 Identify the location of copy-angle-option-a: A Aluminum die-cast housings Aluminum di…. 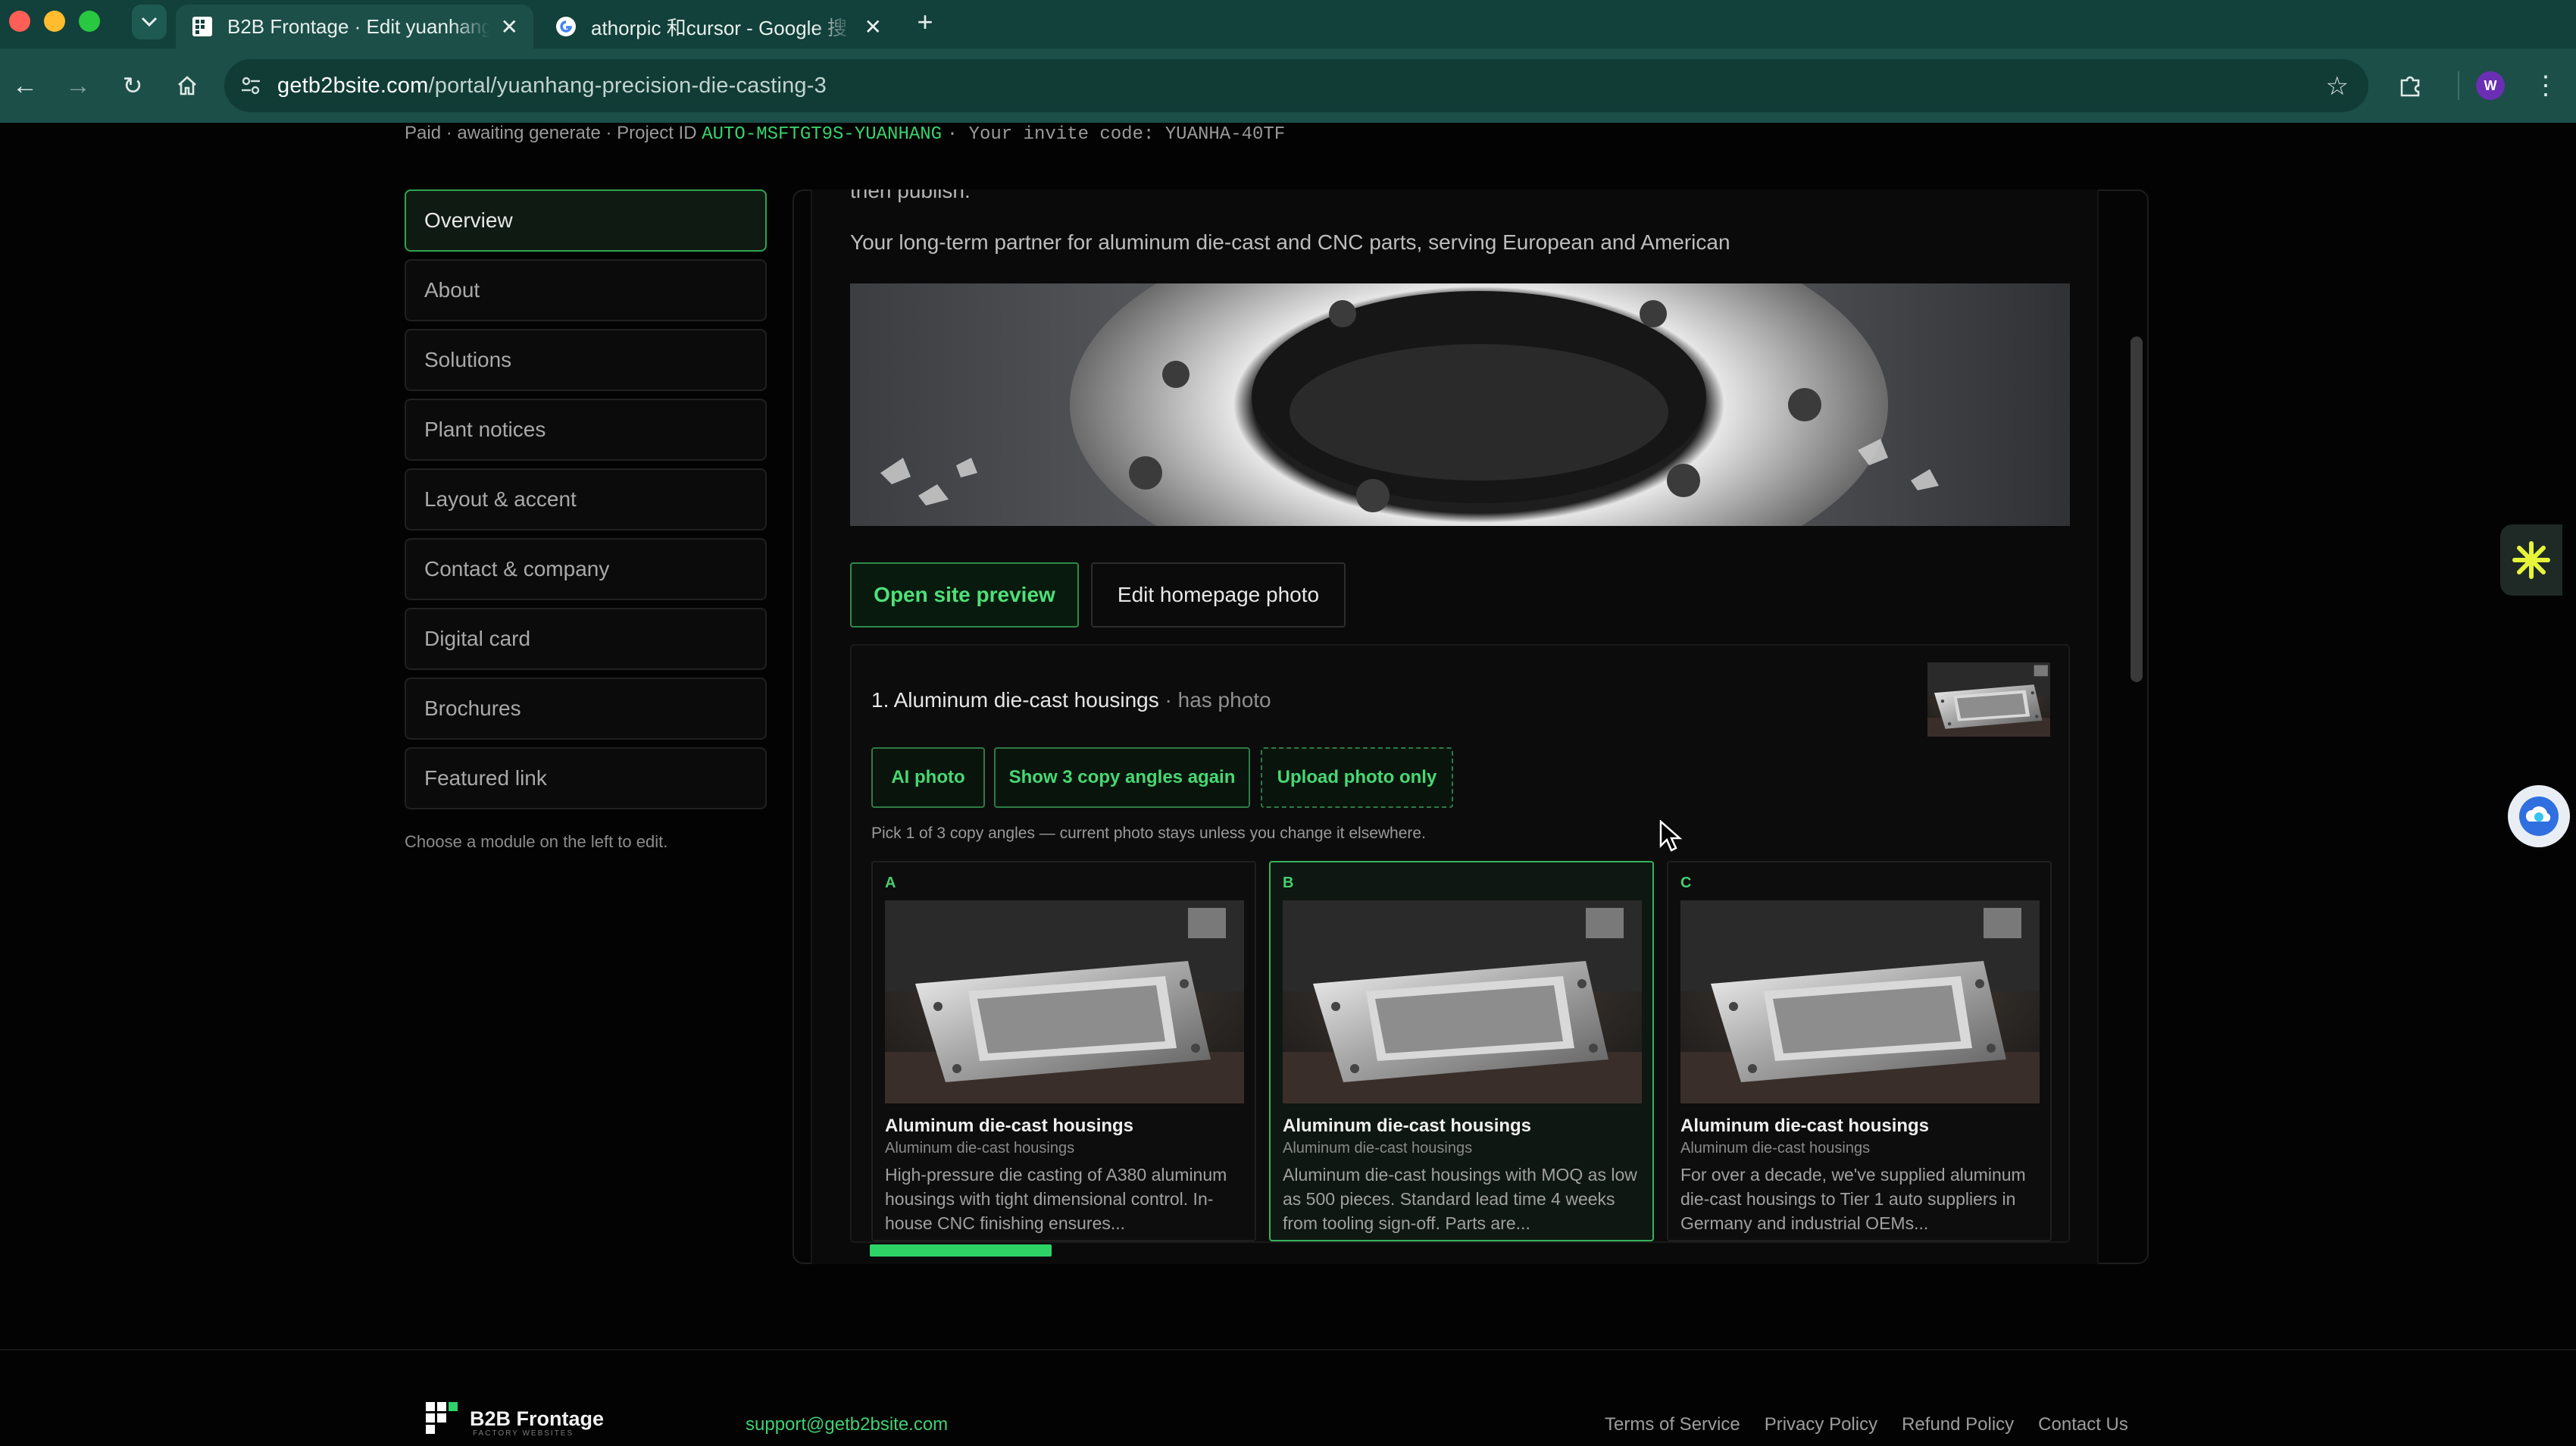
(1063, 1051).